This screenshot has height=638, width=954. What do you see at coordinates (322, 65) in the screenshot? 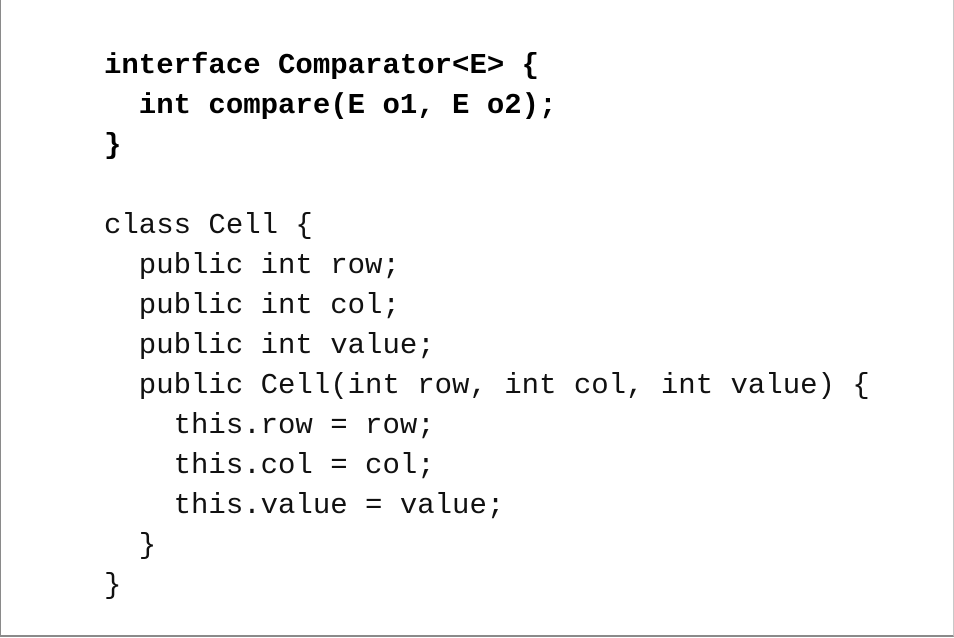
I see `code-line-interface-decl: interface Comparator<E> {` at bounding box center [322, 65].